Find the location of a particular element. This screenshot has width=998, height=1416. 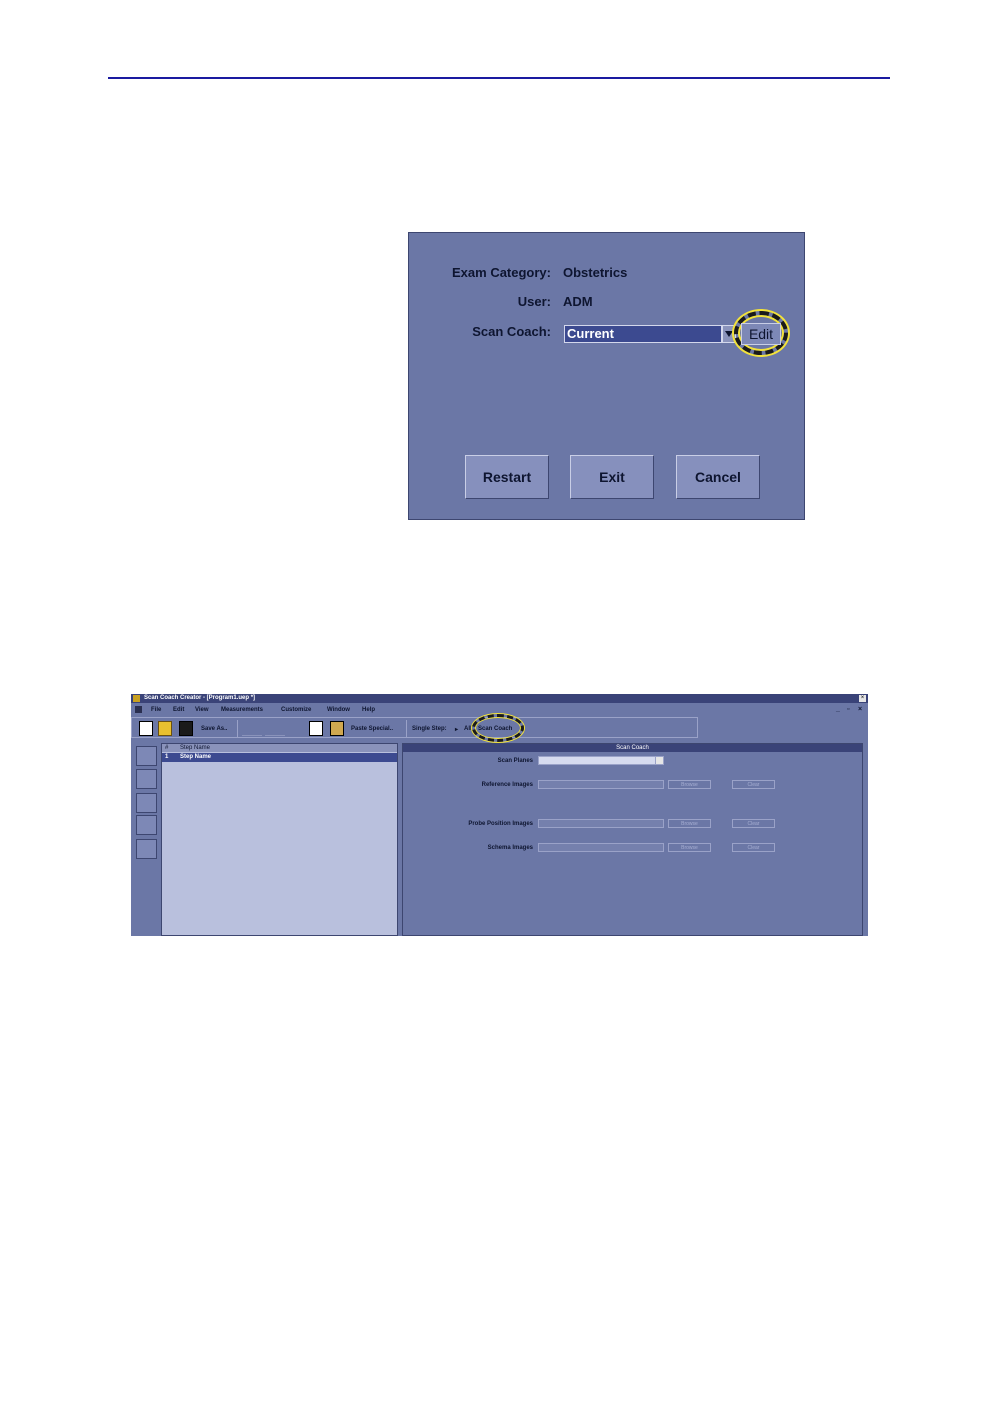

scan-coach-select: Current is located at coordinates (643, 334).